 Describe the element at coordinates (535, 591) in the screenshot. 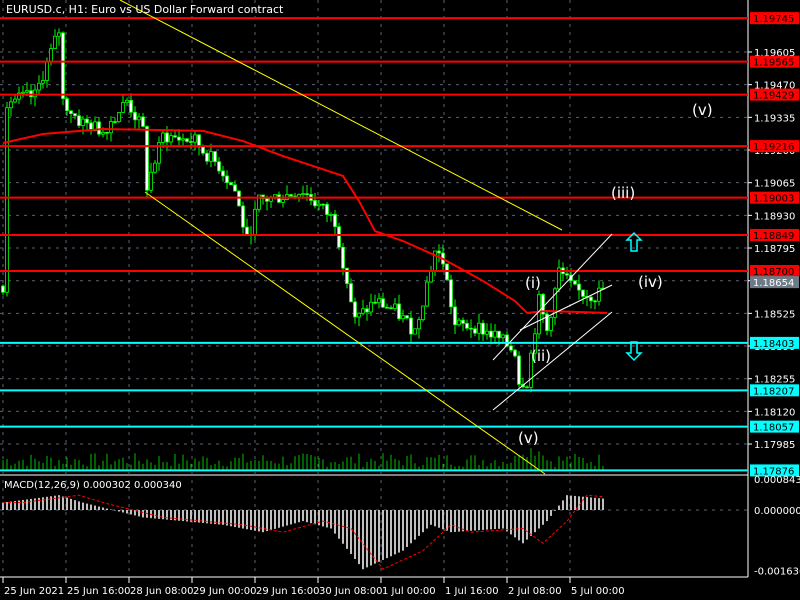

I see `time-tick-label: 2 Jul 08:00` at that location.